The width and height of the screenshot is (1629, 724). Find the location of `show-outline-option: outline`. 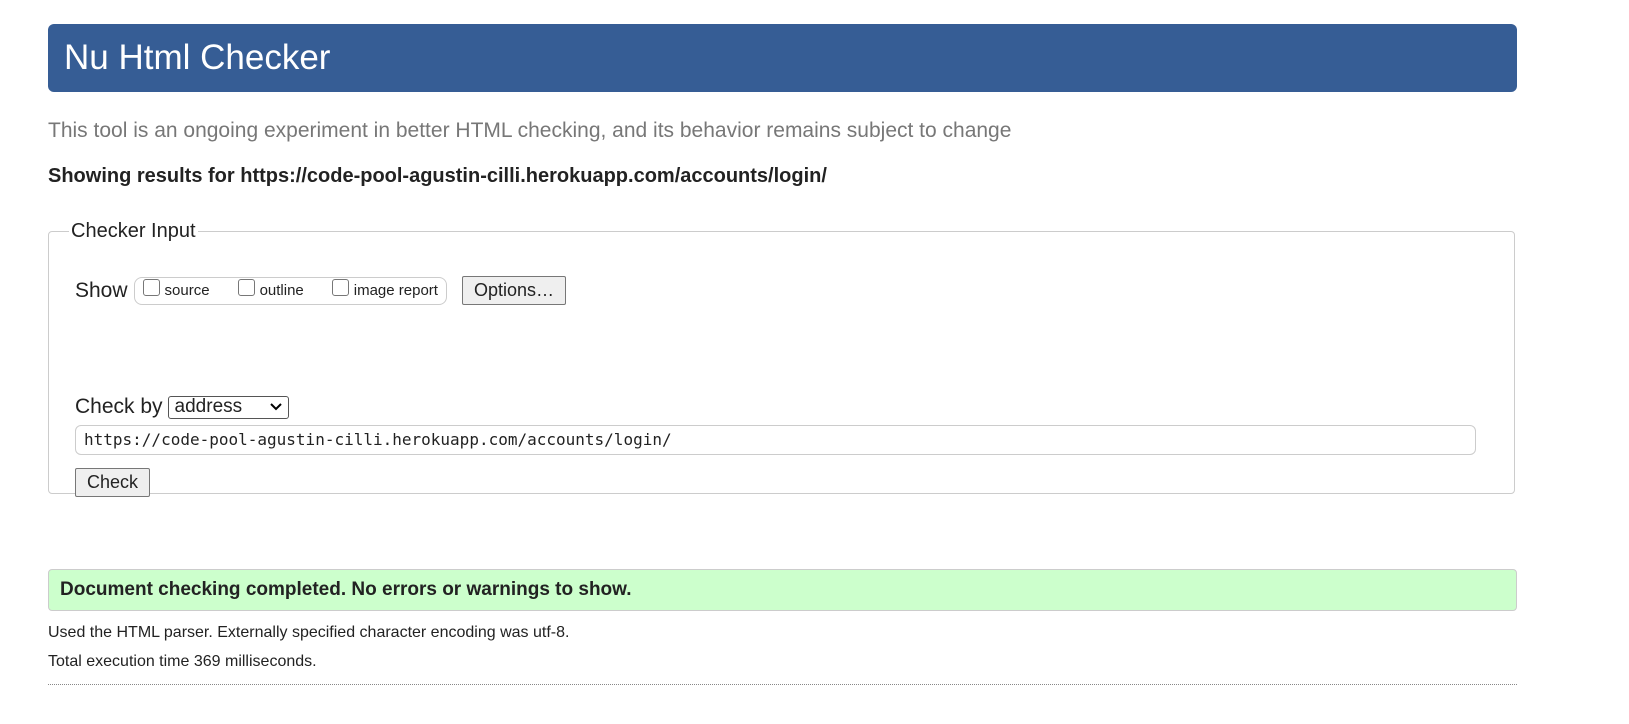

show-outline-option: outline is located at coordinates (270, 289).